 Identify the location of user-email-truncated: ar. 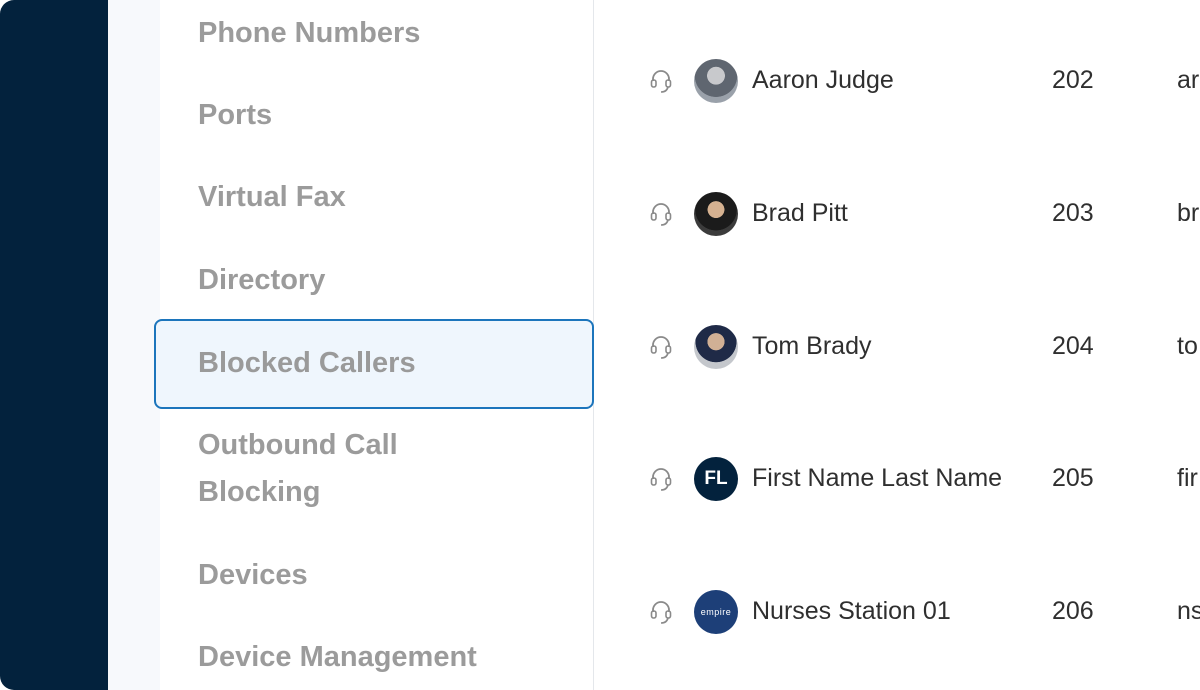
(1188, 80).